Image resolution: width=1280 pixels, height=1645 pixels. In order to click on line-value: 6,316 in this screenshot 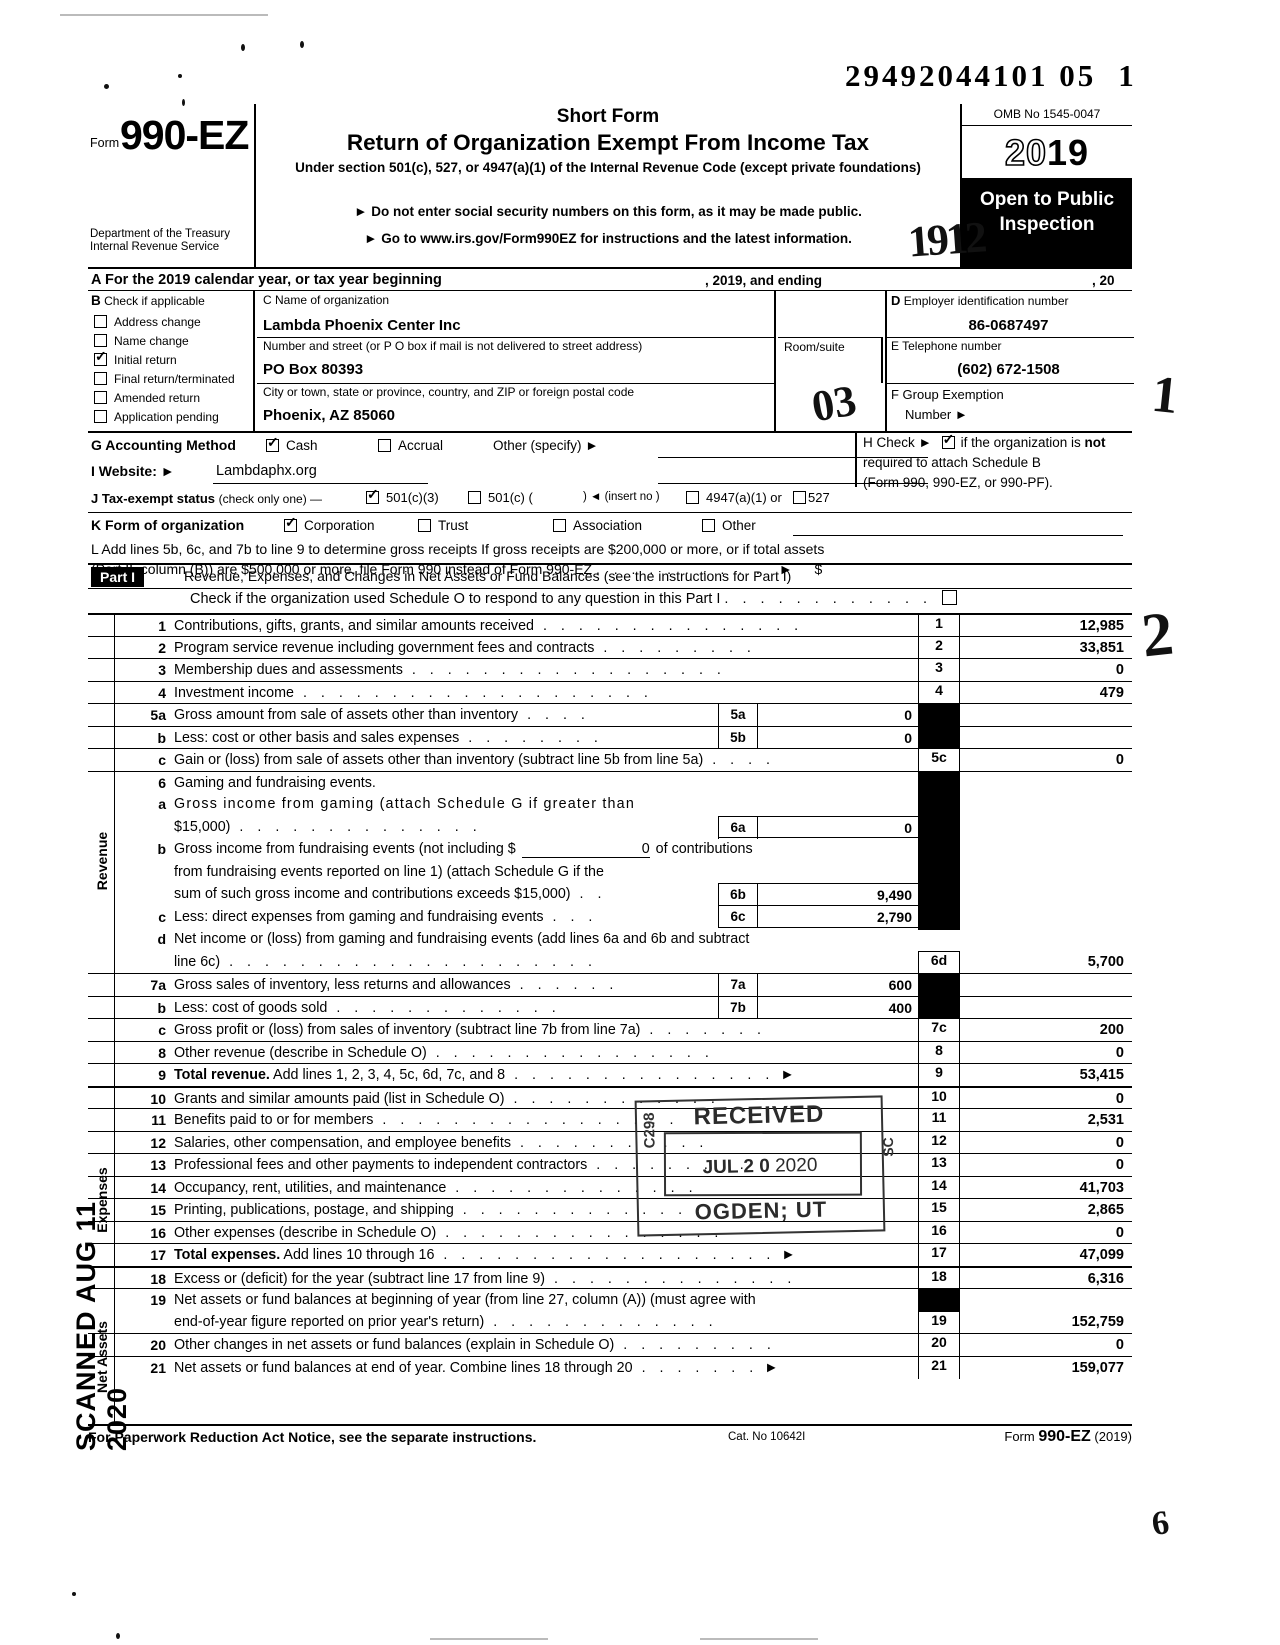, I will do `click(1046, 1279)`.